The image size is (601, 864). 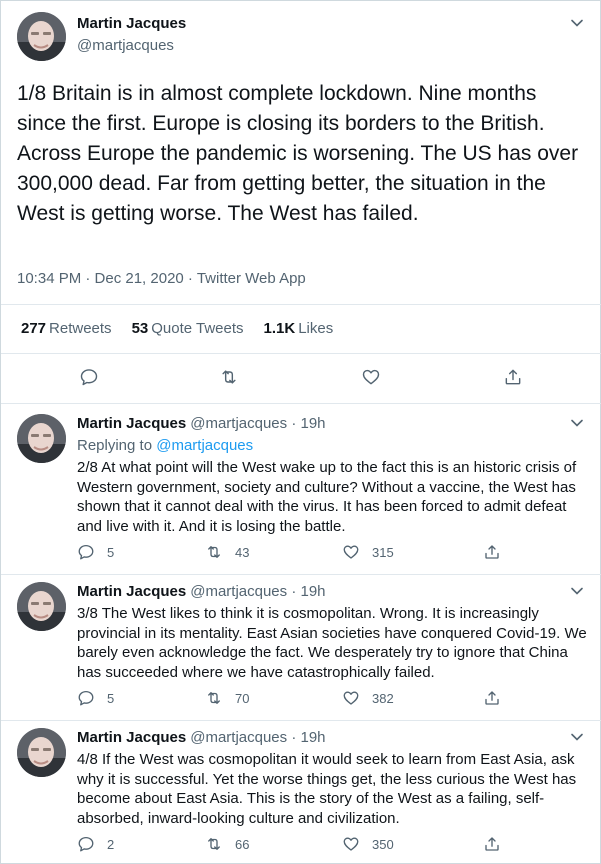 What do you see at coordinates (115, 445) in the screenshot?
I see `replying-to-label: Replying to` at bounding box center [115, 445].